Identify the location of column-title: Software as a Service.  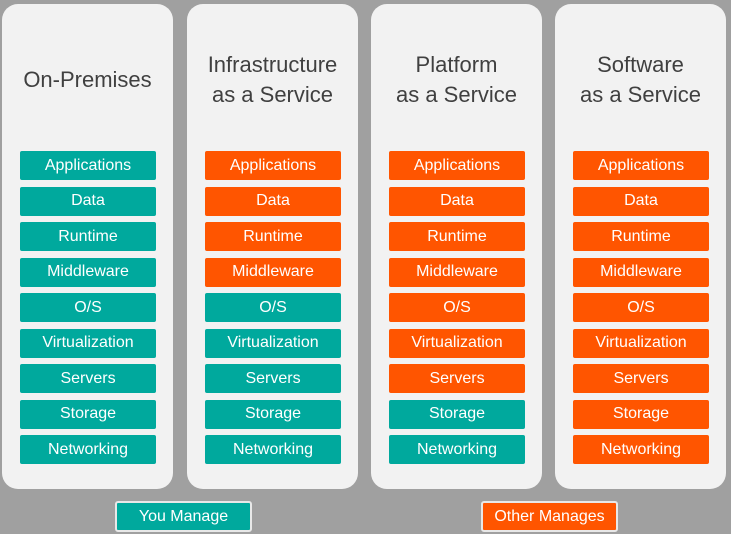
(640, 79).